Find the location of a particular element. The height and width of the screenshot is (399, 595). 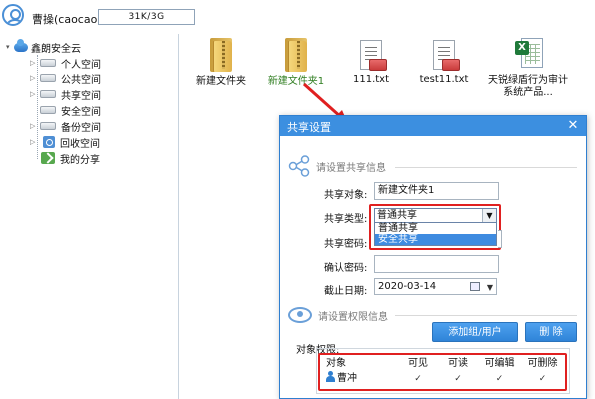

quota-indicator: 31K/3G is located at coordinates (146, 17).